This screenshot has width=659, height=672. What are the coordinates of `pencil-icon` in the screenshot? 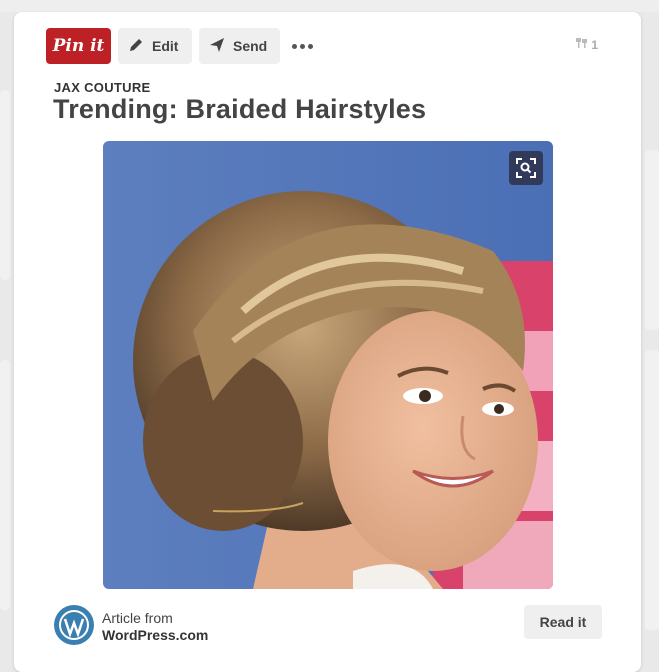 It's located at (136, 46).